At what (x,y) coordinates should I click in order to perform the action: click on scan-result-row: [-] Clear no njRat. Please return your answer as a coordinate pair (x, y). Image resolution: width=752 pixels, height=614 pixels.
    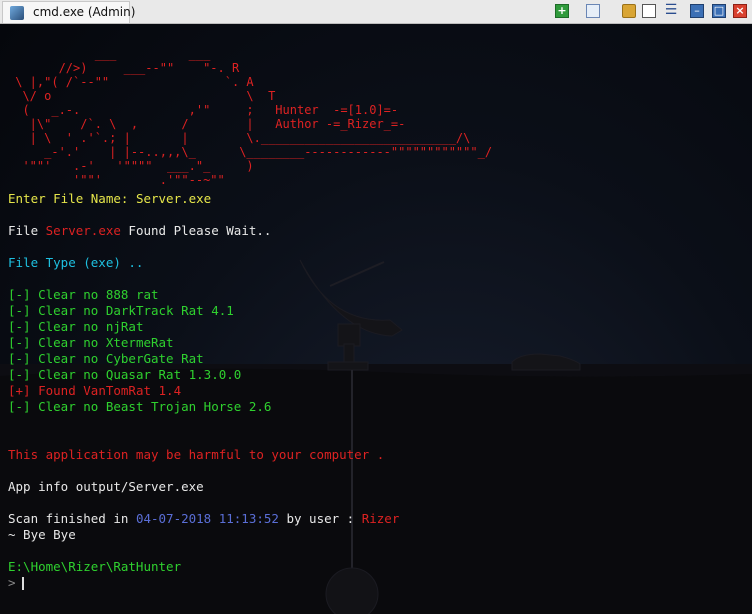
    Looking at the image, I should click on (378, 327).